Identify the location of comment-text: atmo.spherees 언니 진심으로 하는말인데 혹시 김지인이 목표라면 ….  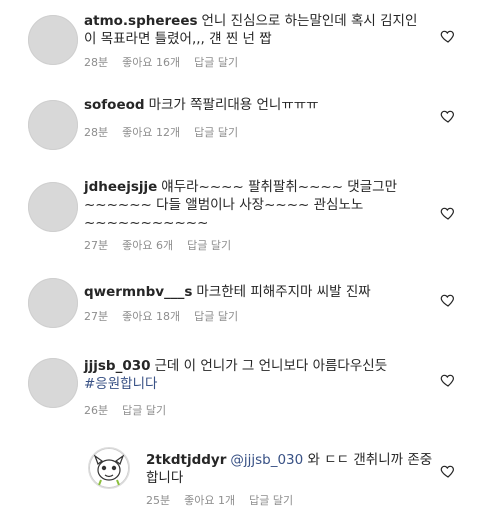
(256, 30).